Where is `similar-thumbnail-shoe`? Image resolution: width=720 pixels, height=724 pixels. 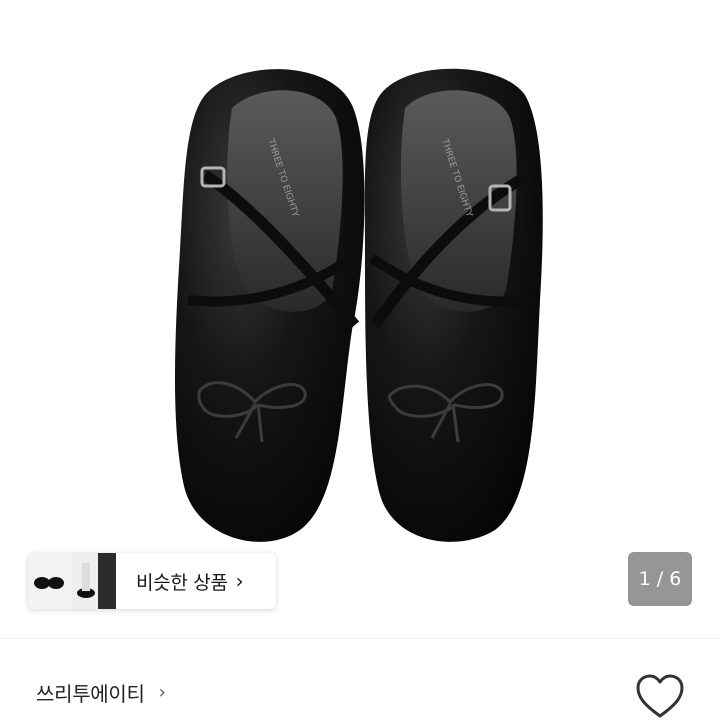
similar-thumbnail-shoe is located at coordinates (50, 581).